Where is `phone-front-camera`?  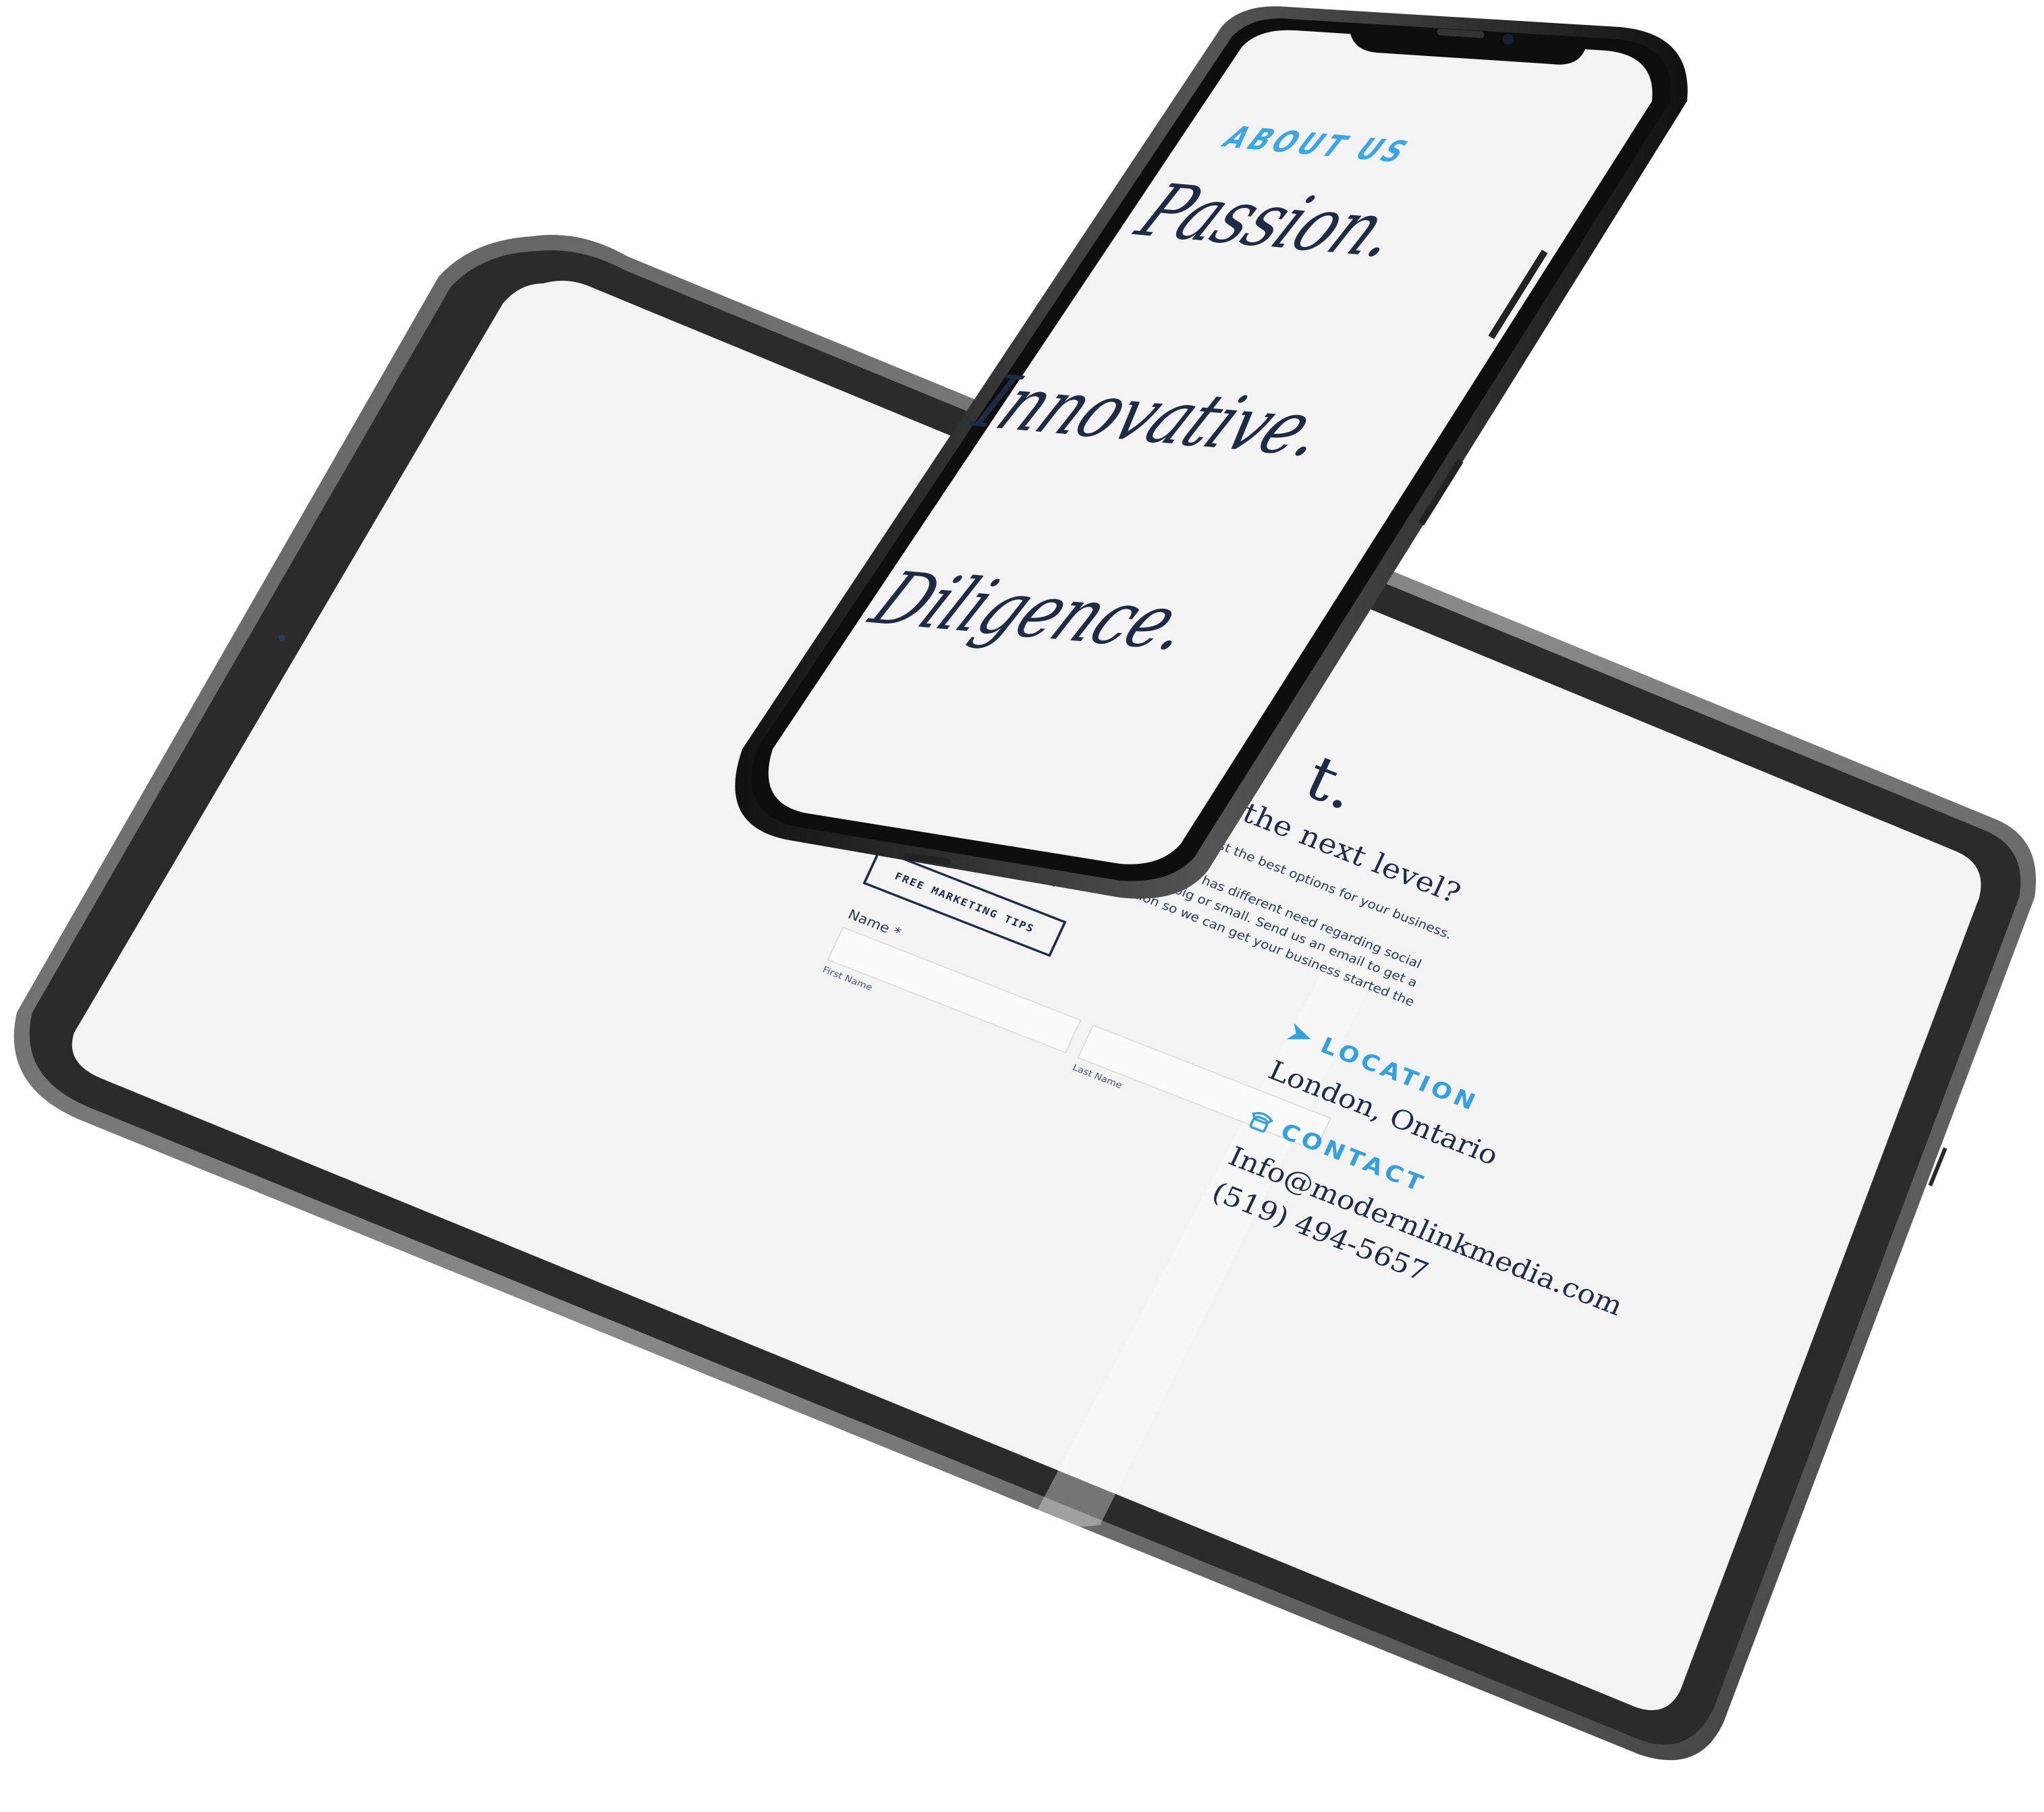
phone-front-camera is located at coordinates (1508, 39).